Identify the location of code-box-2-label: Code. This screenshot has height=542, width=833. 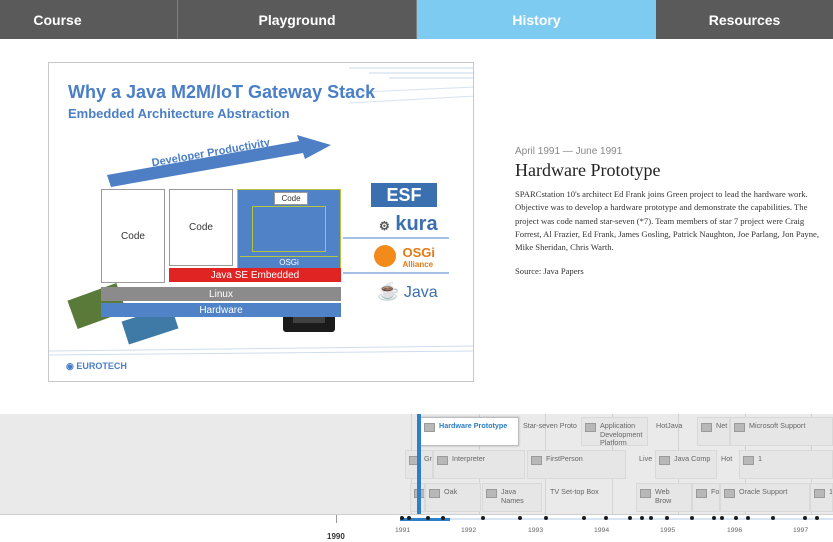
(201, 227).